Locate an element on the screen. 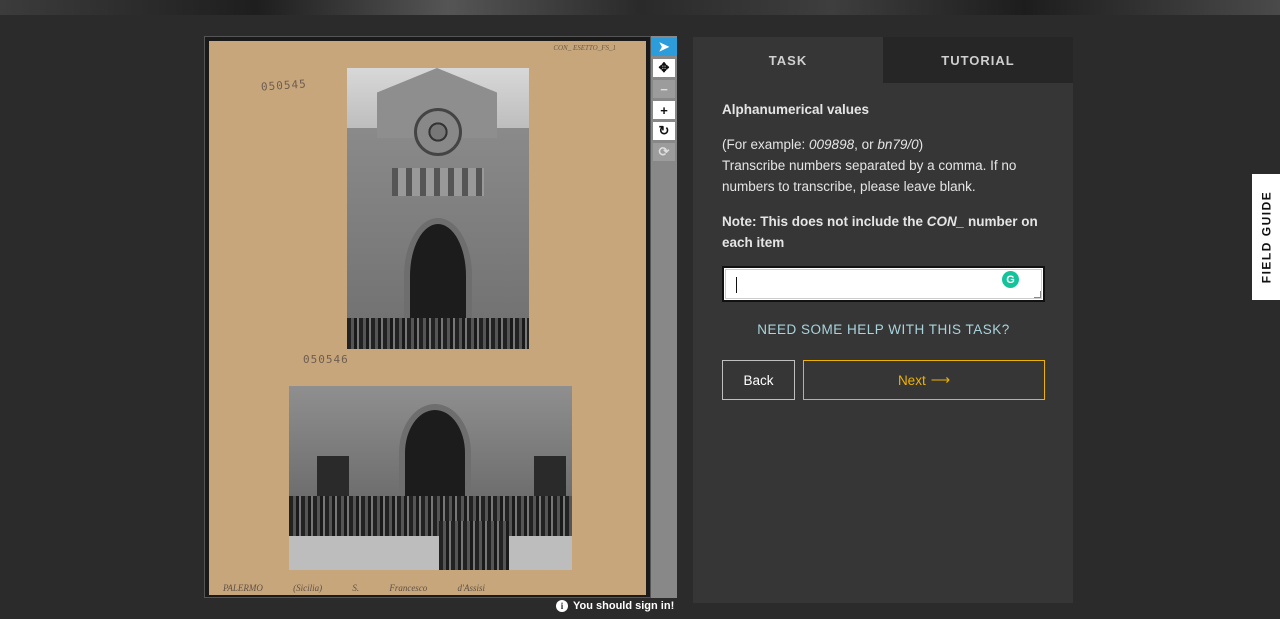 The height and width of the screenshot is (619, 1280). card-caption: PALERMO (Sicilia) S. Francesco d'Assisi is located at coordinates (354, 588).